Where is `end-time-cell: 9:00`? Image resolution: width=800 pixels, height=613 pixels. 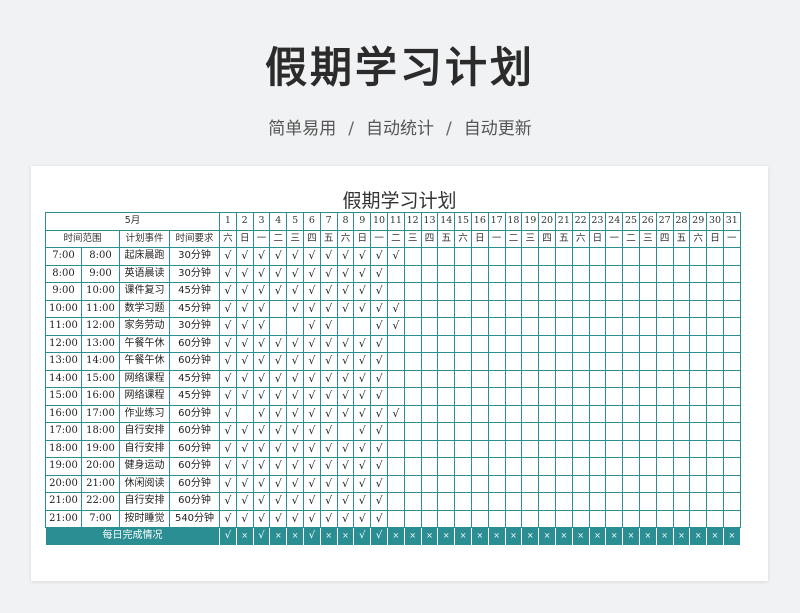 end-time-cell: 9:00 is located at coordinates (100, 273).